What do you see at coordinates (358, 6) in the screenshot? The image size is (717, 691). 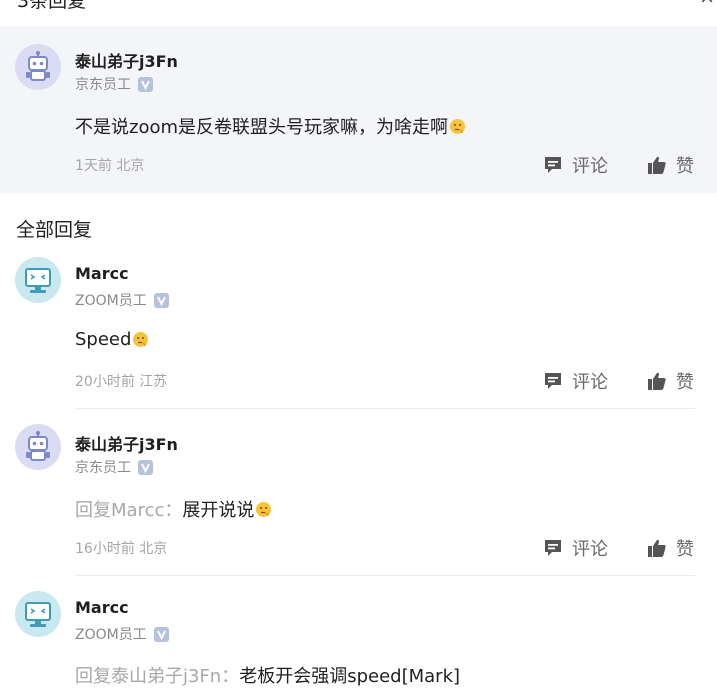 I see `reply-header: 3条回复 ×` at bounding box center [358, 6].